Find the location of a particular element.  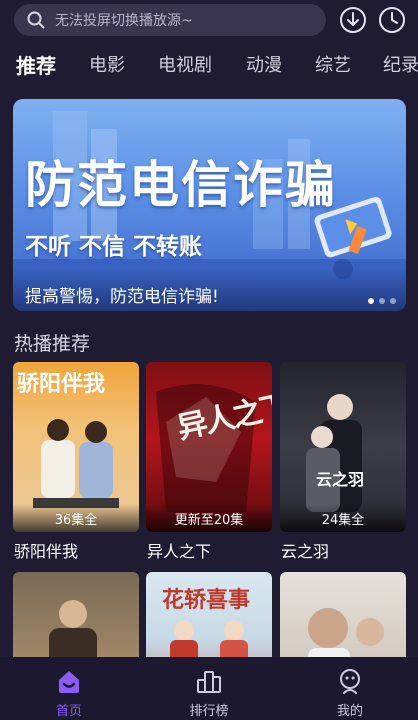

poster-art-title: 云之羽 is located at coordinates (340, 479).